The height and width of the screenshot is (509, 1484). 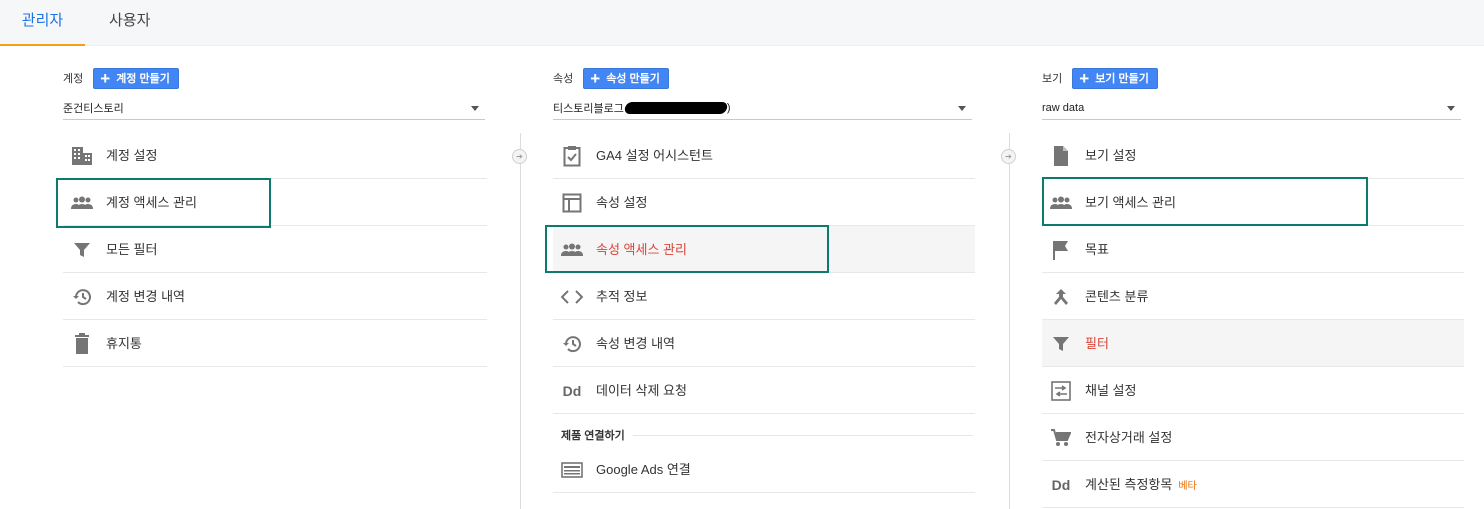 I want to click on highlight-property-access, so click(x=687, y=249).